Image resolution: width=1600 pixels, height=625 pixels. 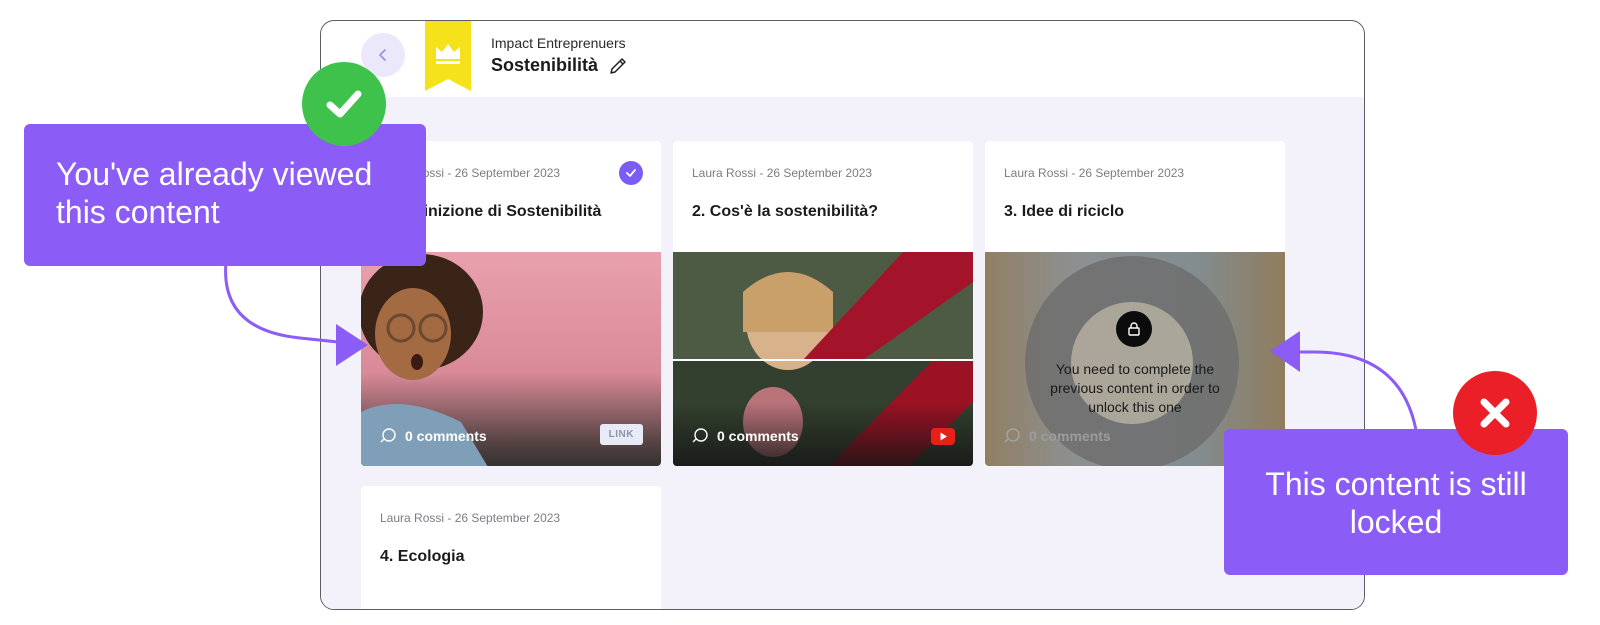 What do you see at coordinates (225, 195) in the screenshot?
I see `viewed-callout: You've already viewed this content` at bounding box center [225, 195].